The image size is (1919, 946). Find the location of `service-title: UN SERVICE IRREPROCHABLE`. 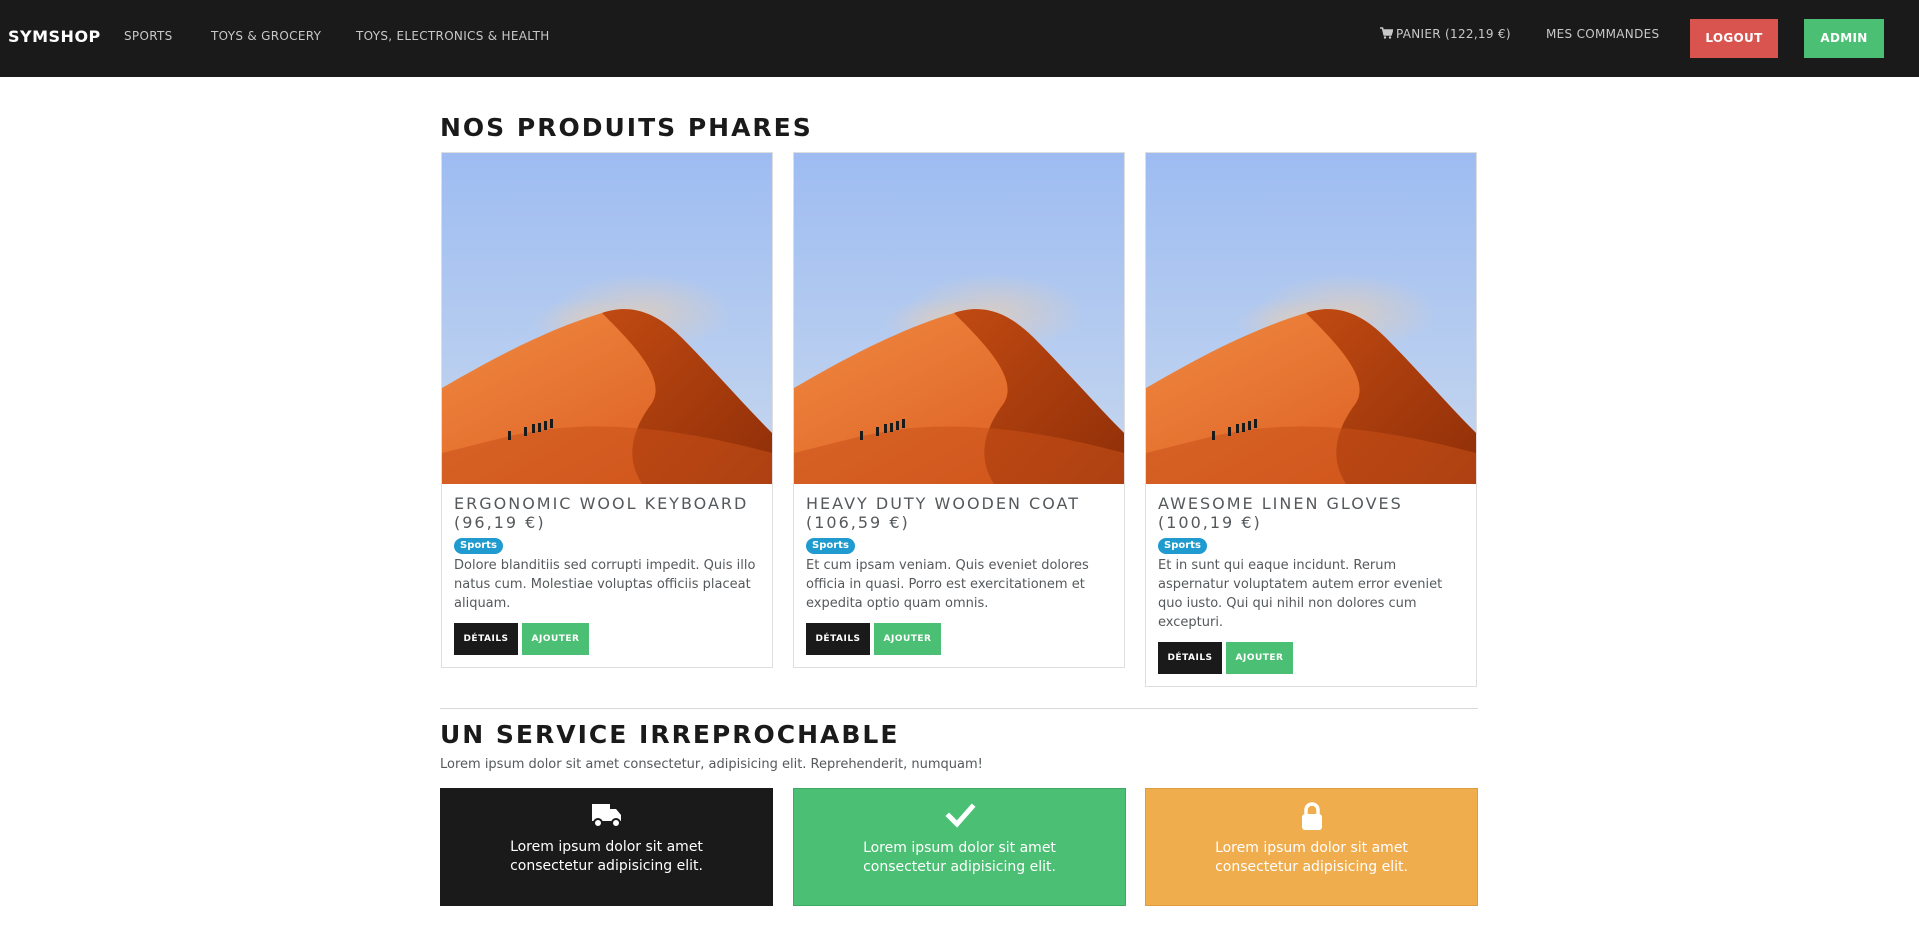

service-title: UN SERVICE IRREPROCHABLE is located at coordinates (670, 734).